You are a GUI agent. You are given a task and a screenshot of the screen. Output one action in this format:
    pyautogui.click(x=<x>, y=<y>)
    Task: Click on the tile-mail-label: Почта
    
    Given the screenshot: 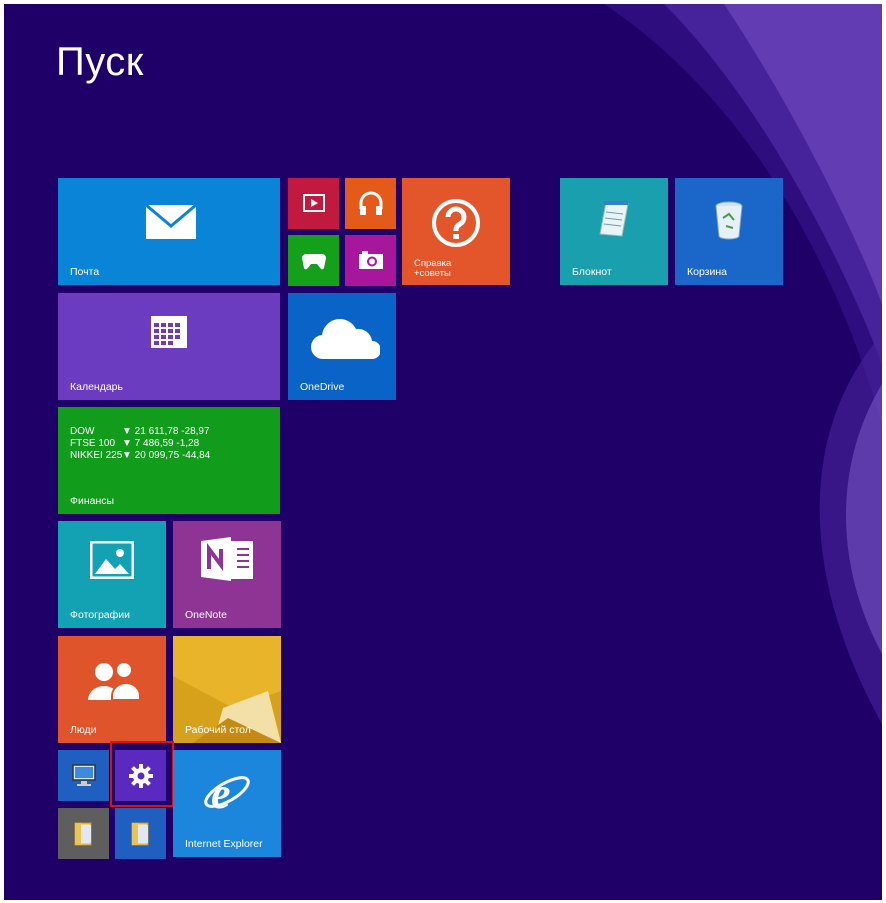 What is the action you would take?
    pyautogui.click(x=85, y=272)
    